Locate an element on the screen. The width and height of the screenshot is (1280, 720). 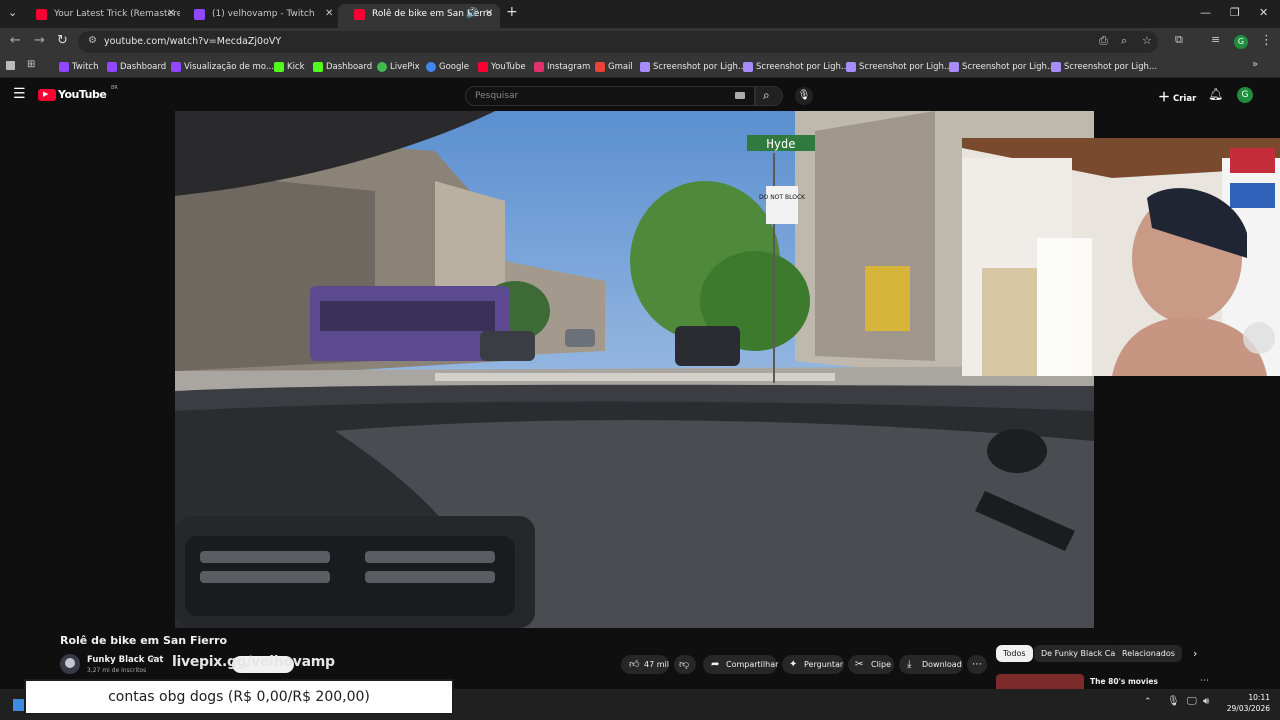
more-bookmarks-icon: » is located at coordinates (1255, 64).